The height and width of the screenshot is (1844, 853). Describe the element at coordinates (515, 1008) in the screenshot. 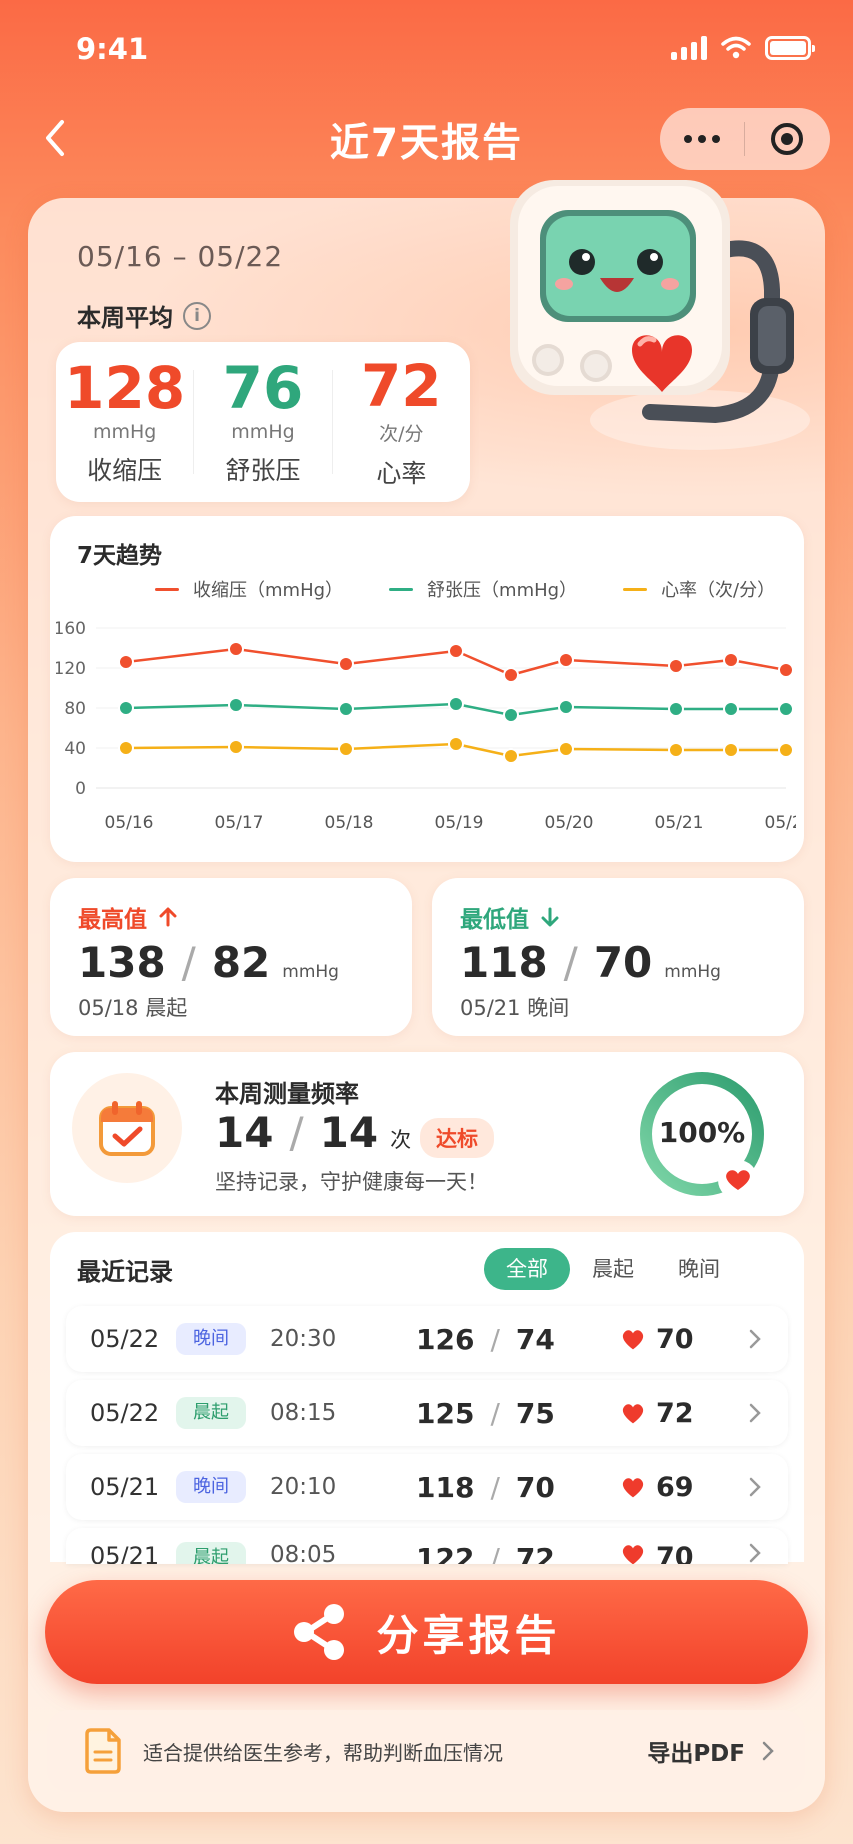

I see `lowest-time: 05/21 晚间` at that location.